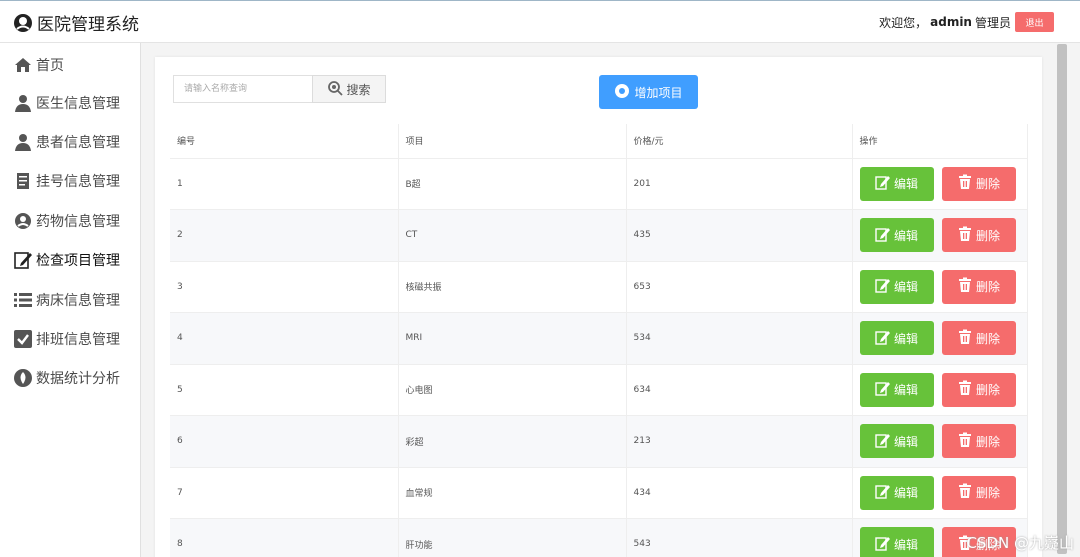 The image size is (1080, 557). Describe the element at coordinates (23, 221) in the screenshot. I see `medicine-icon` at that location.